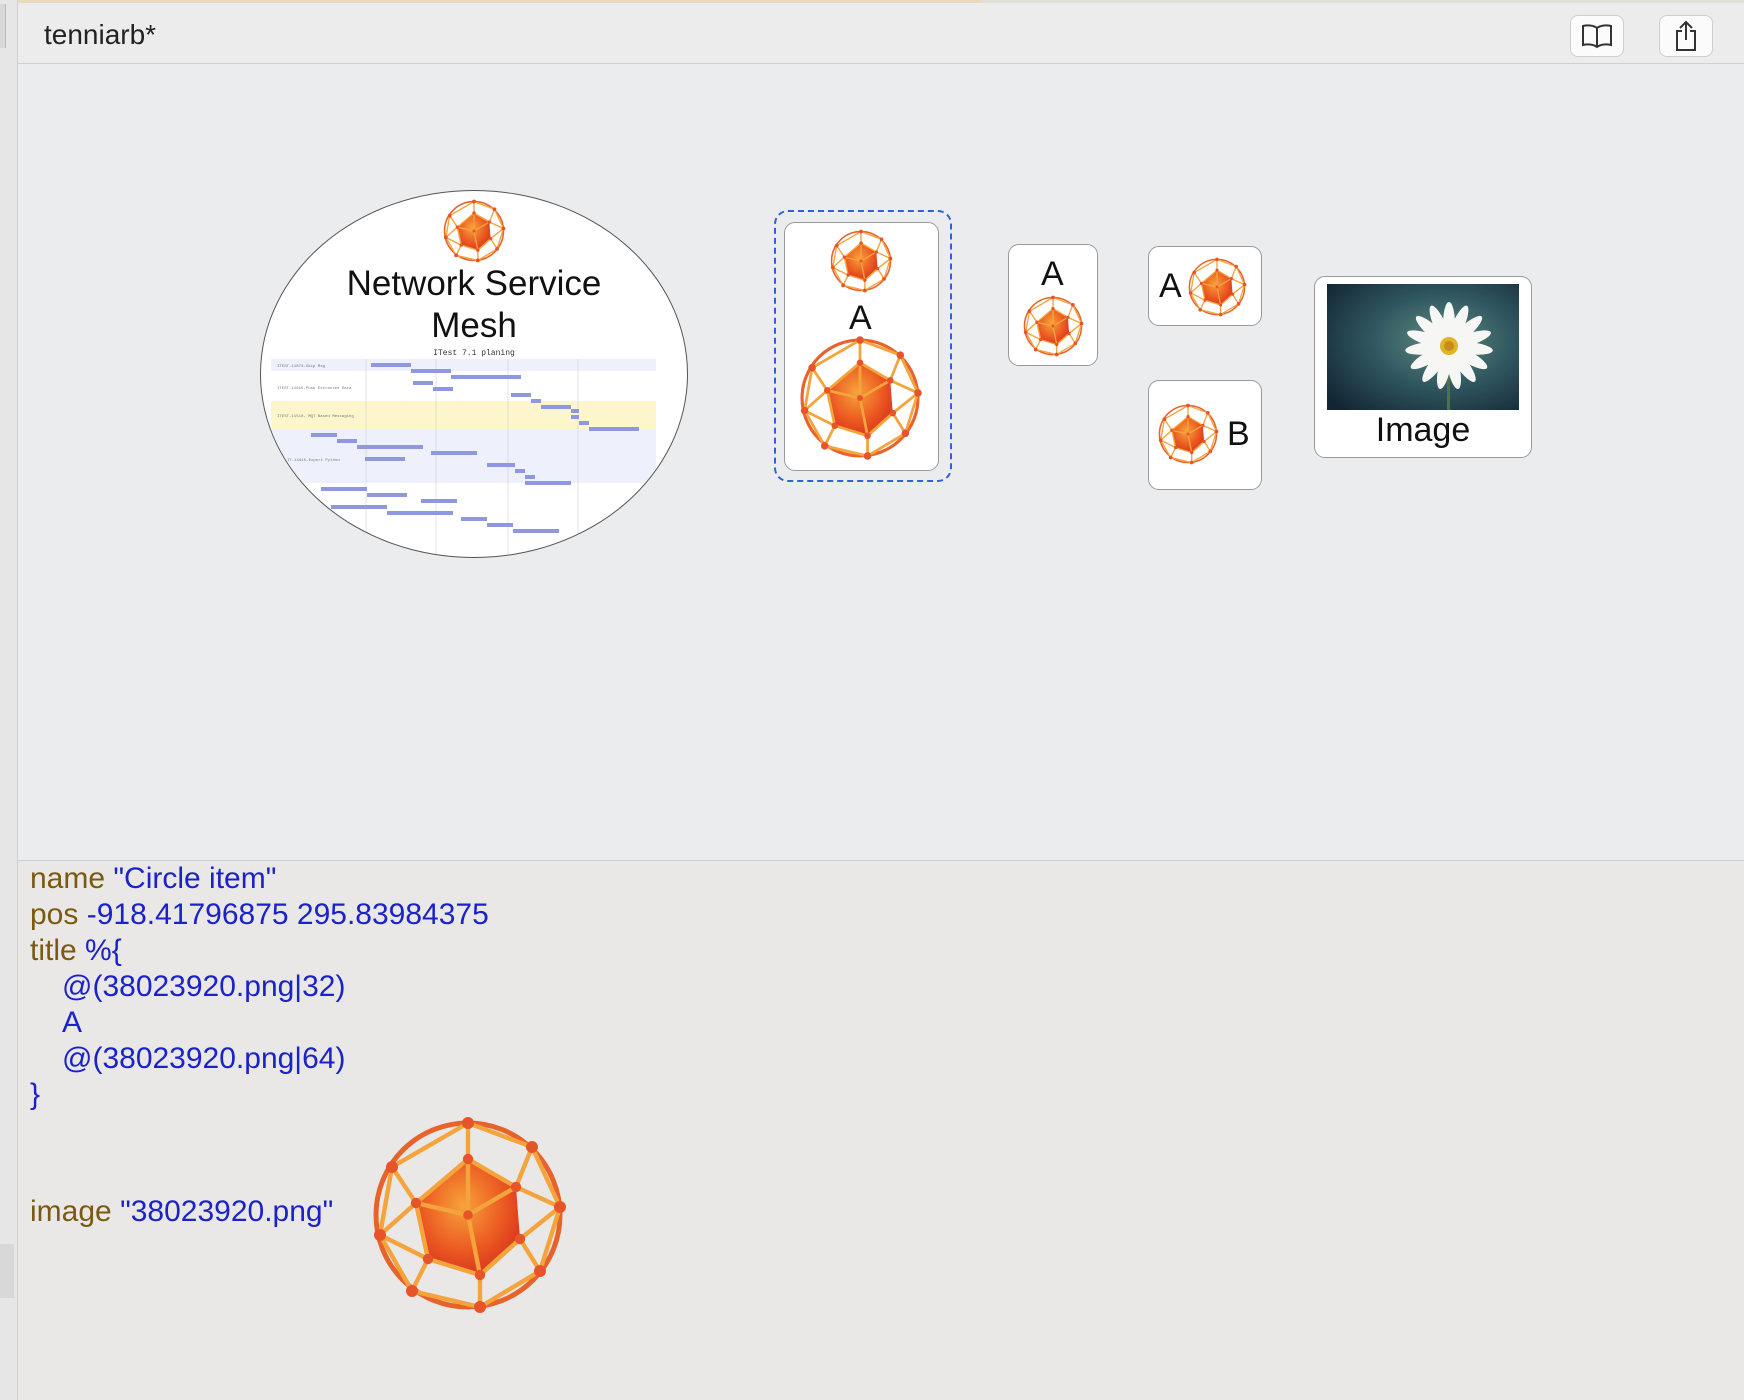  I want to click on sidebar-handle-bottom, so click(7, 1271).